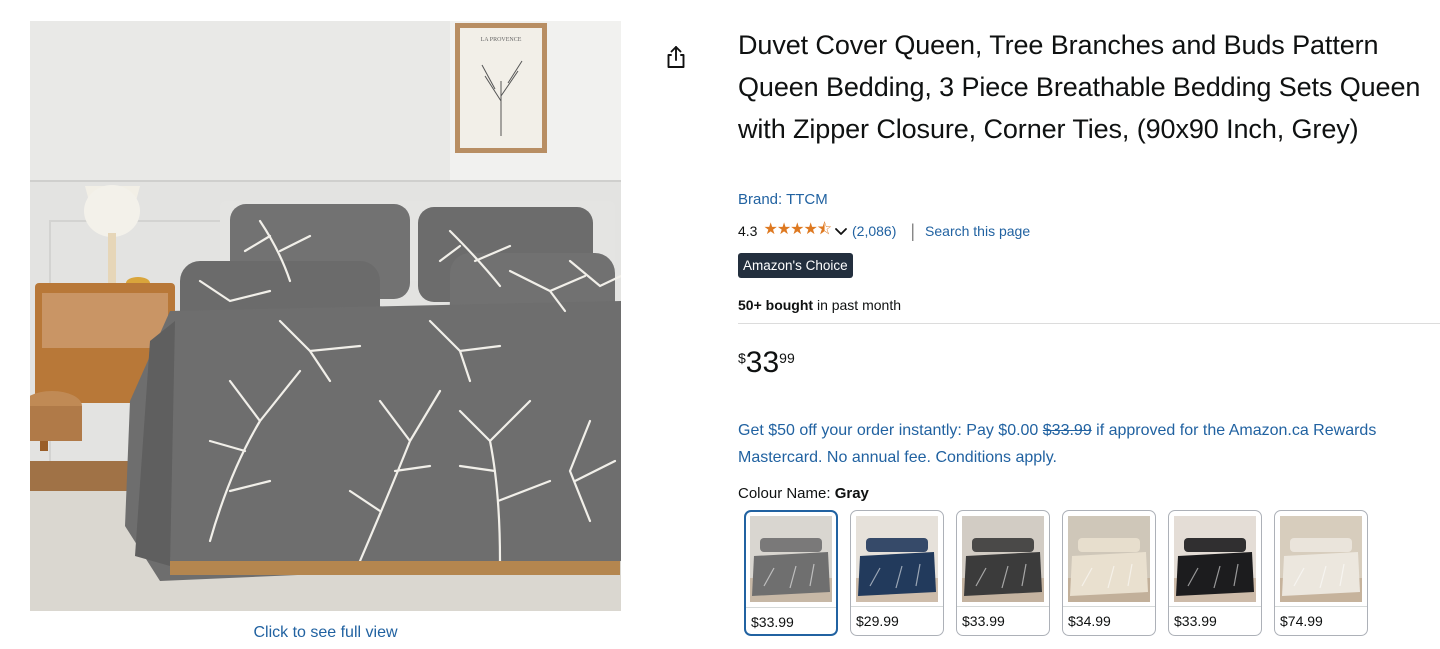 This screenshot has height=649, width=1440. Describe the element at coordinates (874, 231) in the screenshot. I see `review-count-link: (2,086)` at that location.